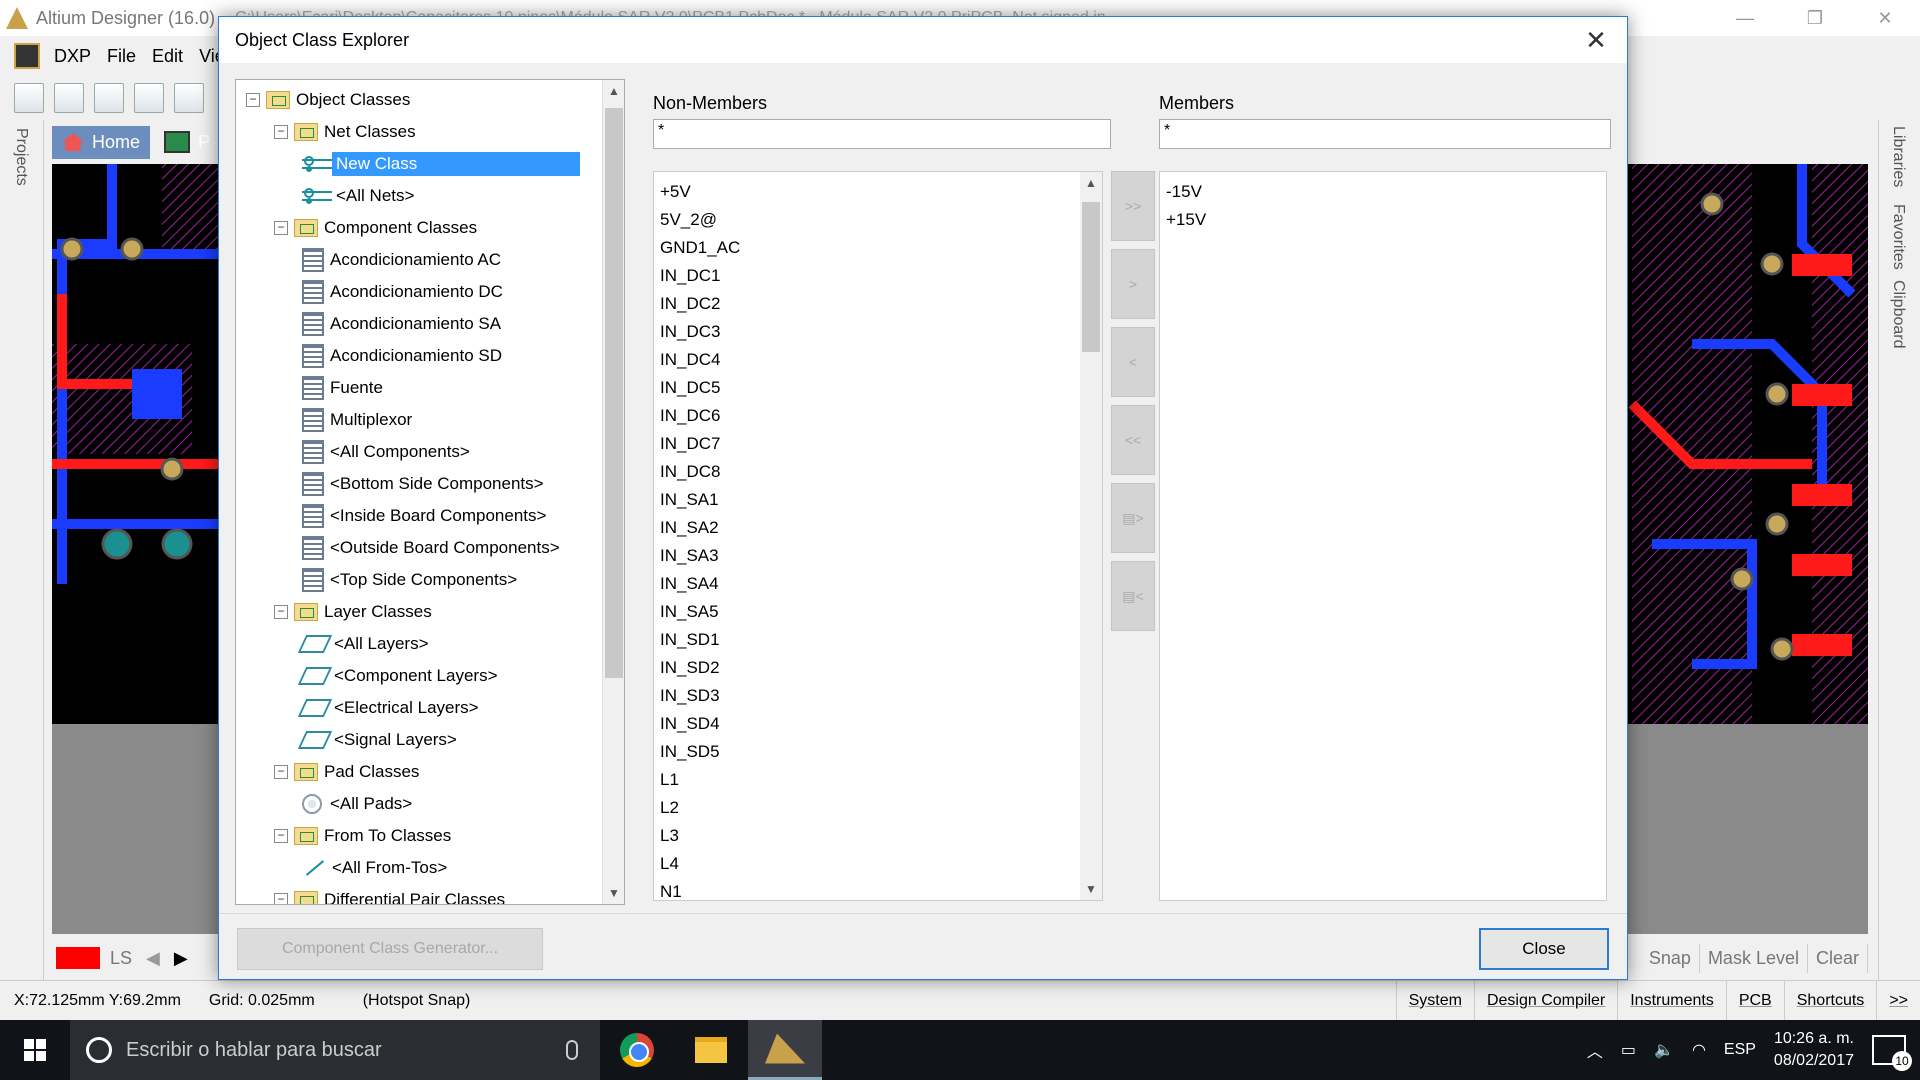  Describe the element at coordinates (441, 164) in the screenshot. I see `tree-node: New Class` at that location.